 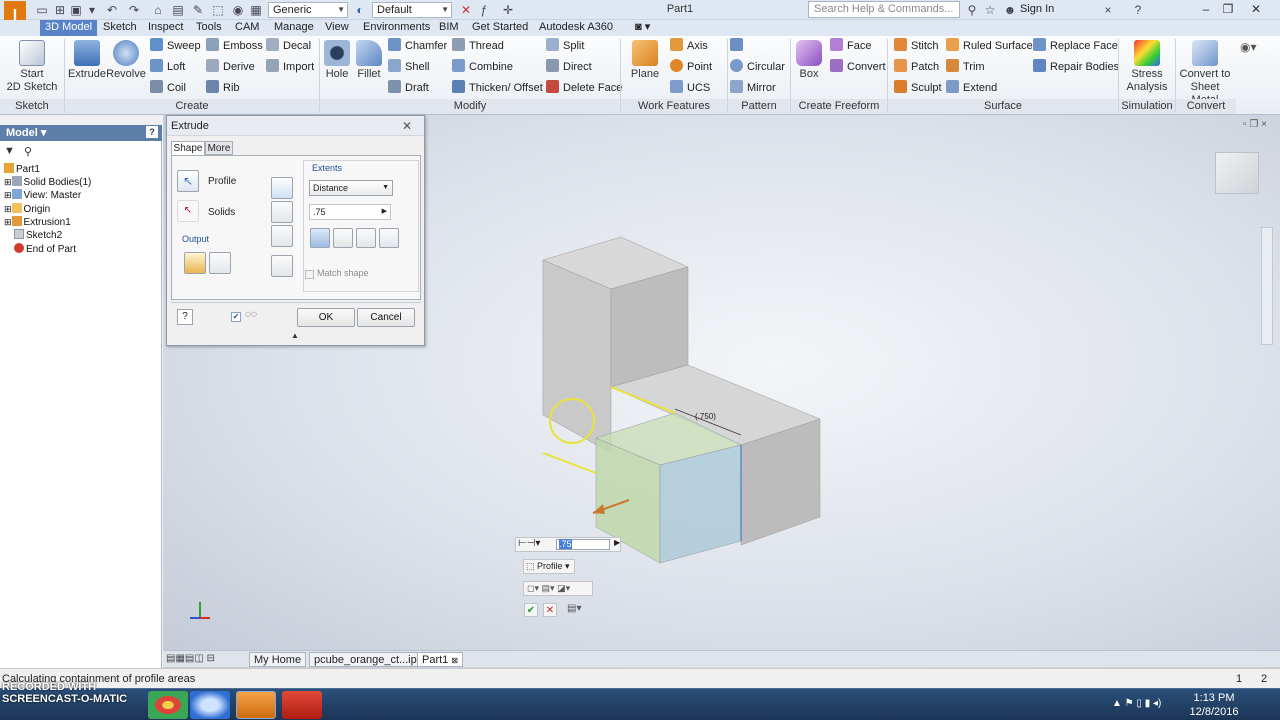 What do you see at coordinates (343, 238) in the screenshot?
I see `direction-flipped-button` at bounding box center [343, 238].